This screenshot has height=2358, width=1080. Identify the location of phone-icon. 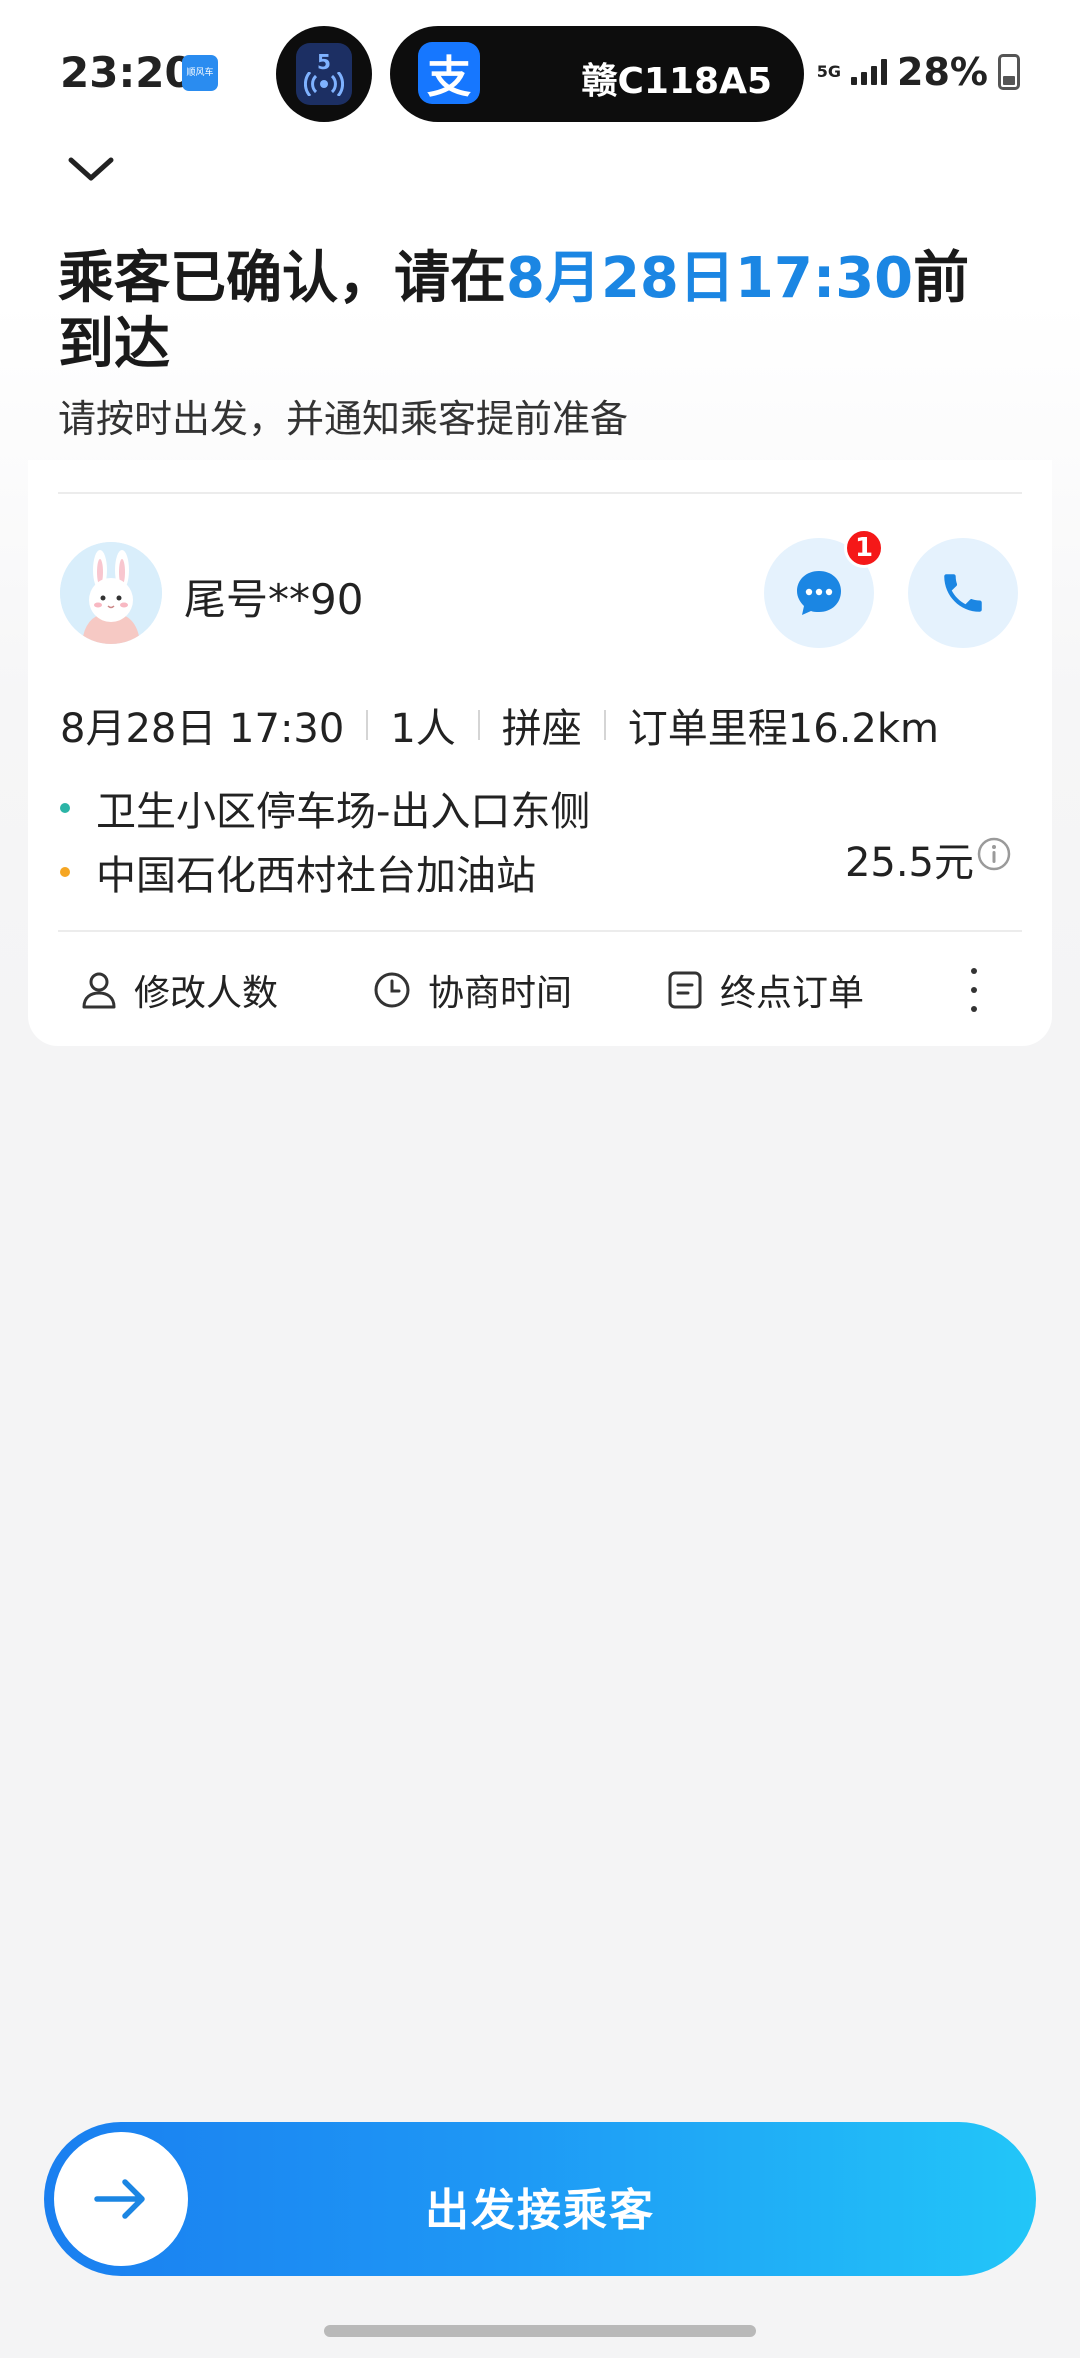
(963, 593).